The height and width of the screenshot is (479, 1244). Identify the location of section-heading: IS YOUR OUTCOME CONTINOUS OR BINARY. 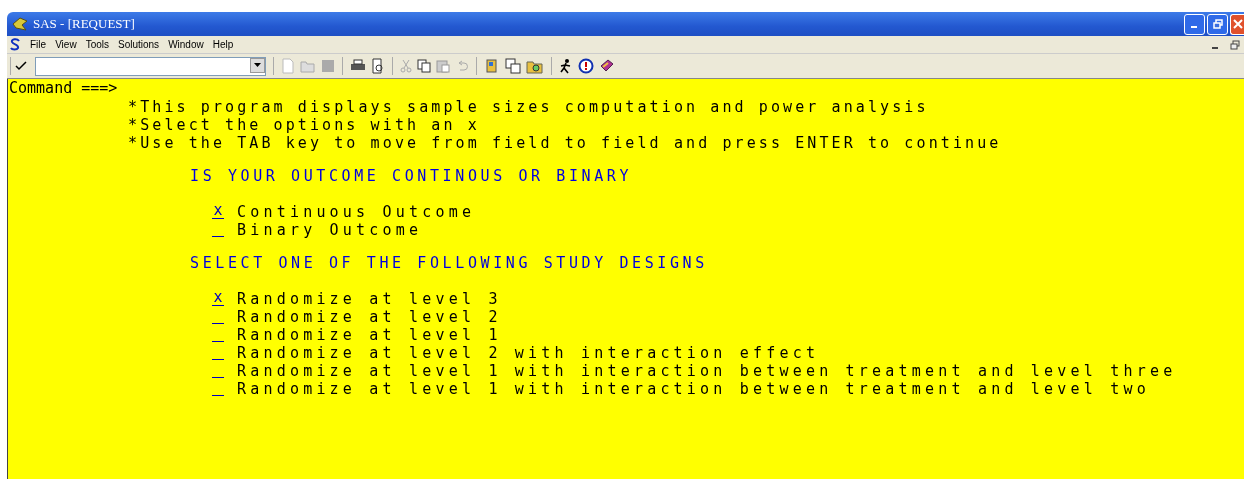
(411, 176).